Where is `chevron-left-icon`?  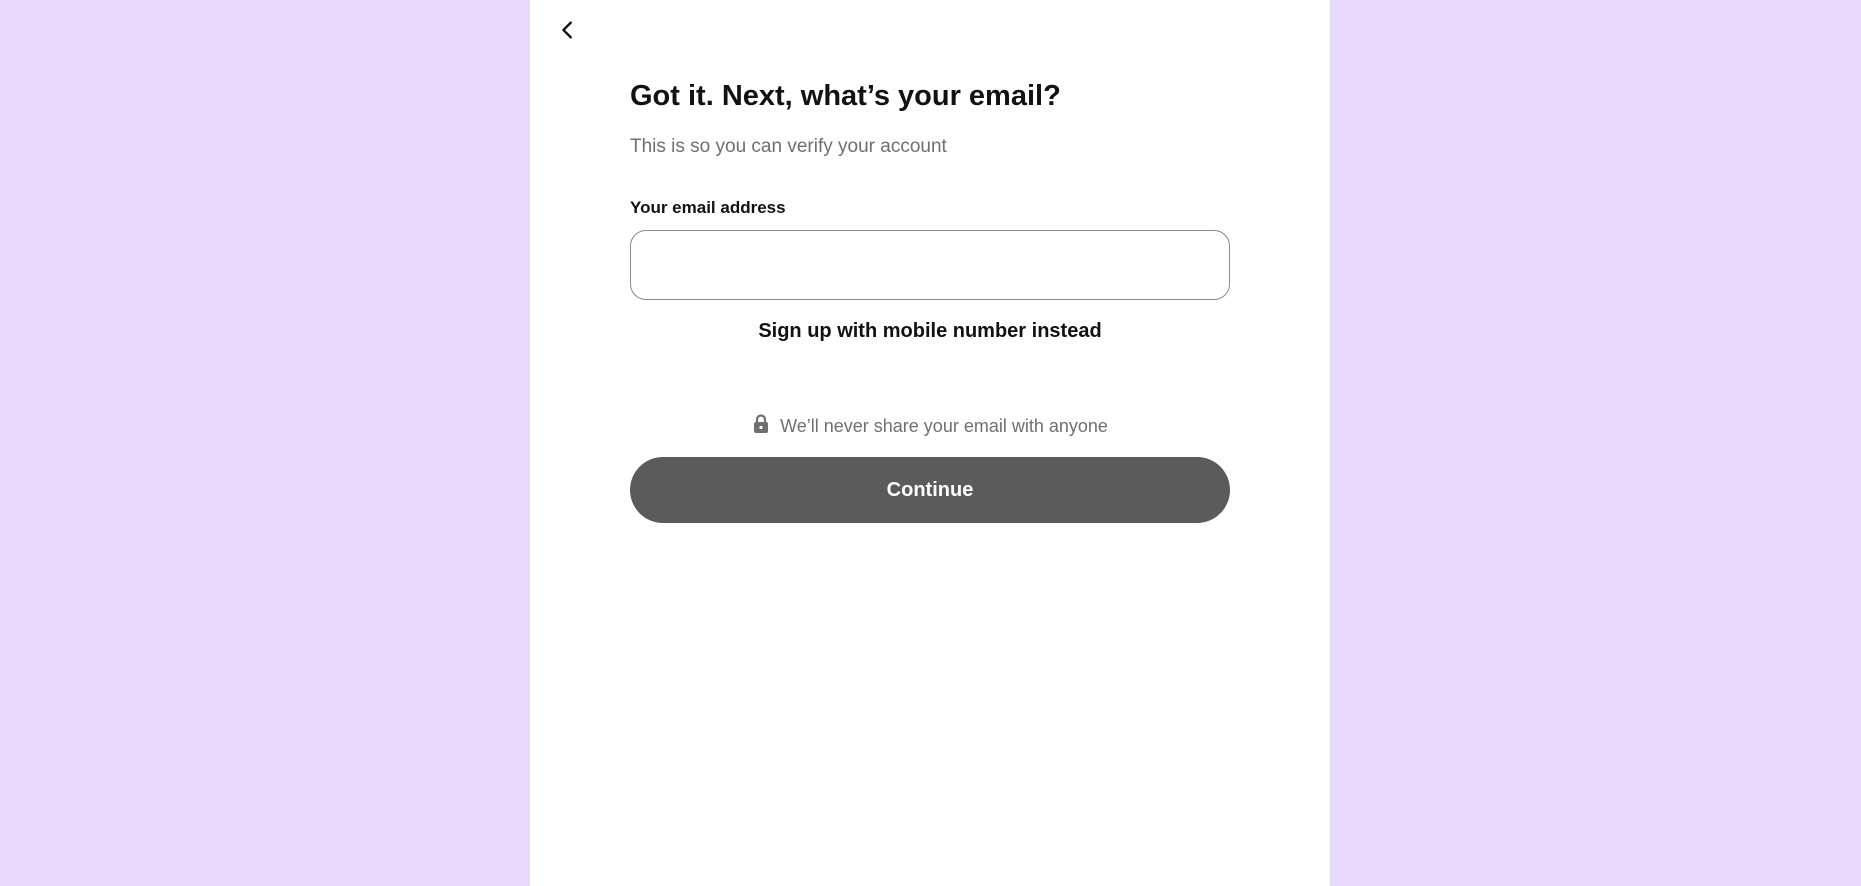
chevron-left-icon is located at coordinates (567, 30).